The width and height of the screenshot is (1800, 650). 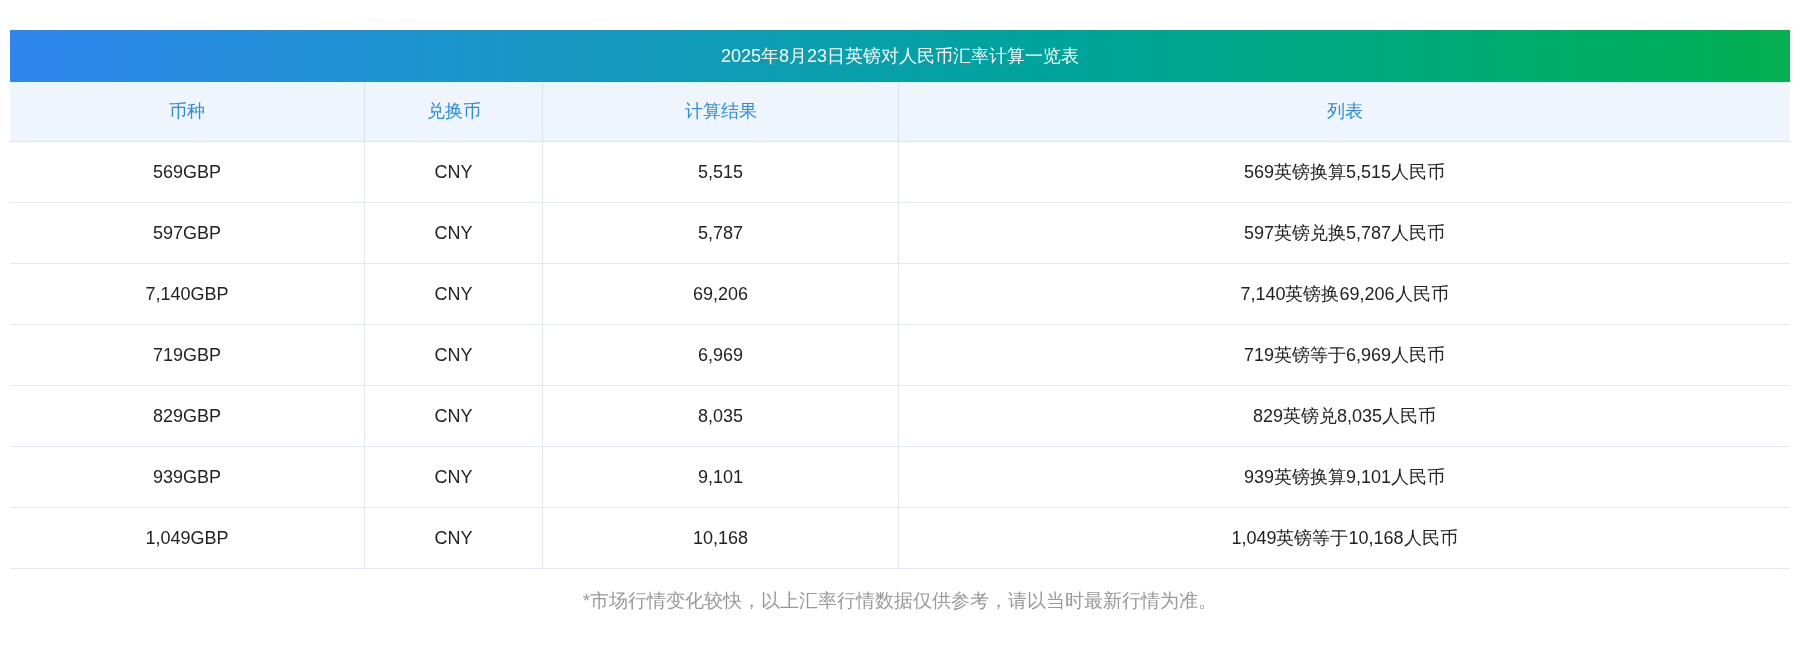 I want to click on table-title: 2025年8月23日英镑对人民币汇率计算一览表, so click(x=900, y=56).